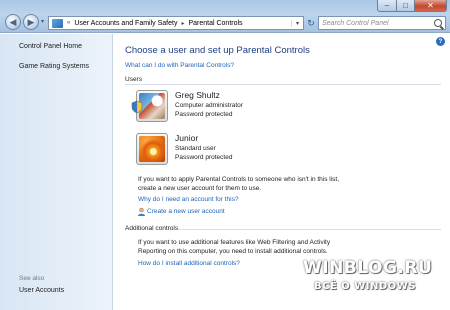 Image resolution: width=450 pixels, height=310 pixels. What do you see at coordinates (32, 278) in the screenshot?
I see `see-also-heading: See also` at bounding box center [32, 278].